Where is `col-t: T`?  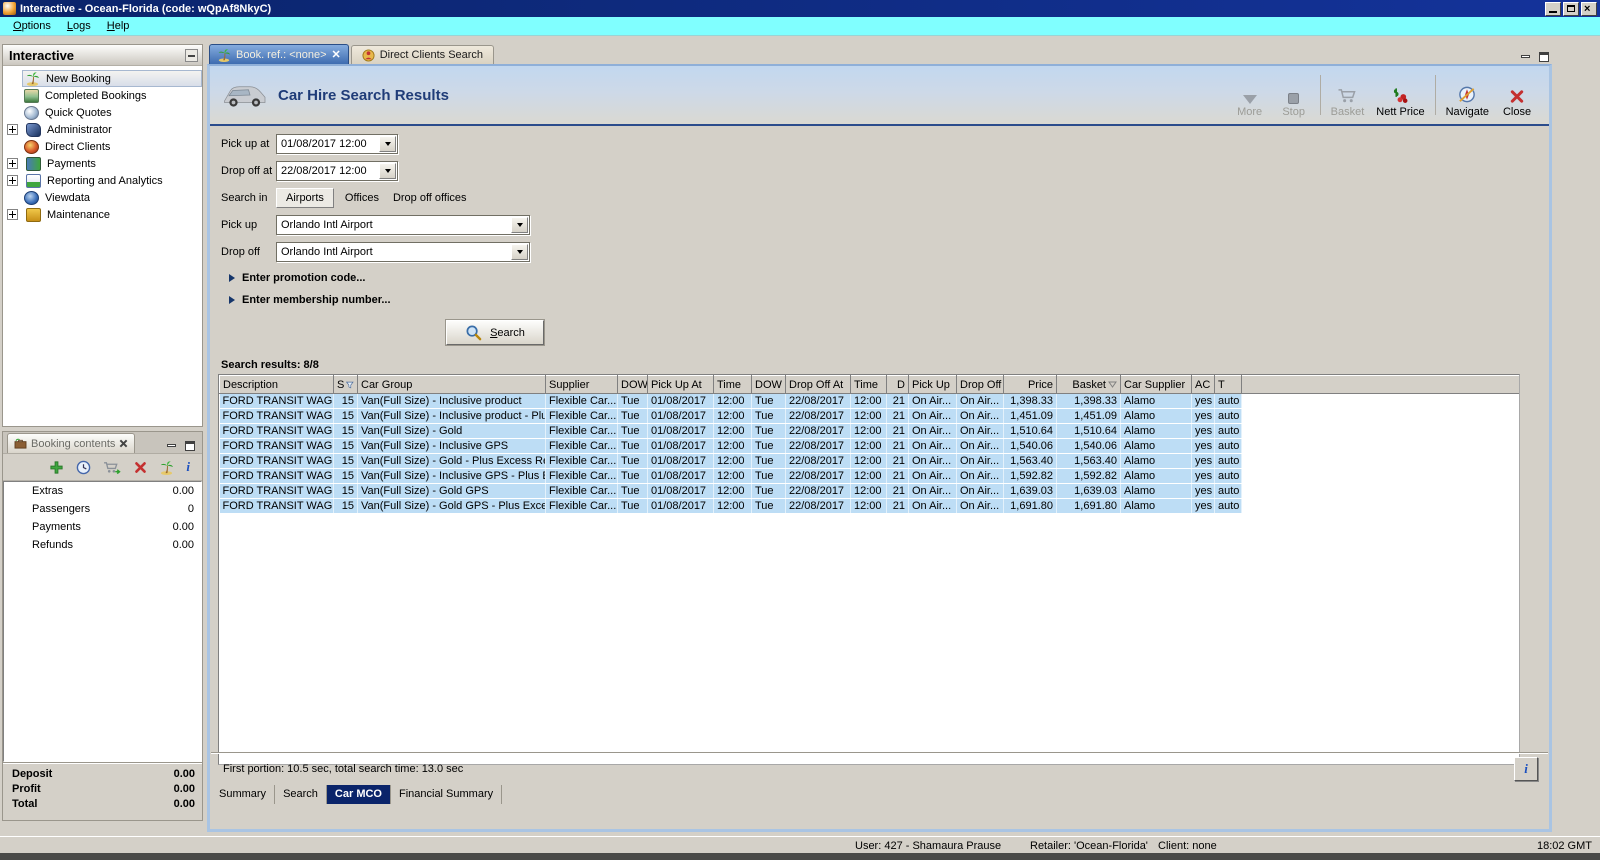
col-t: T is located at coordinates (1228, 384).